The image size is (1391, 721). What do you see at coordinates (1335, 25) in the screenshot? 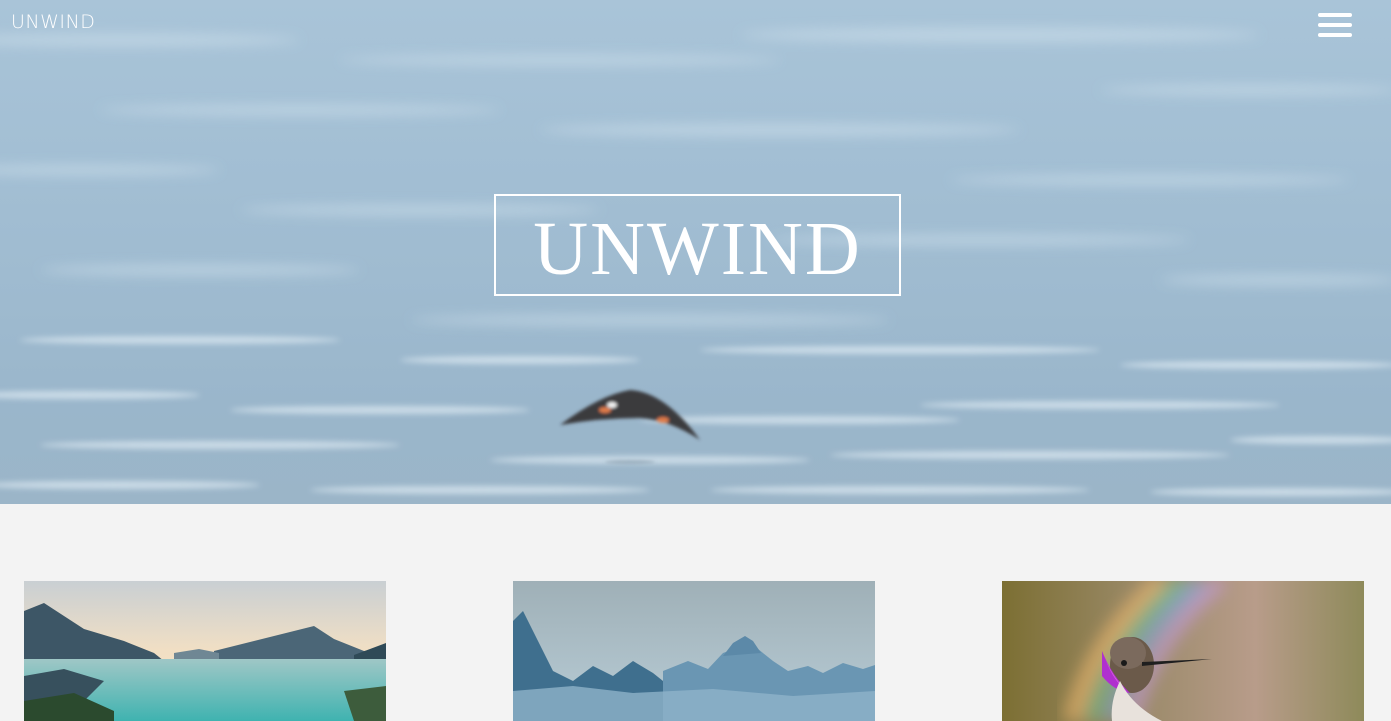
I see `hamburger-menu-icon` at bounding box center [1335, 25].